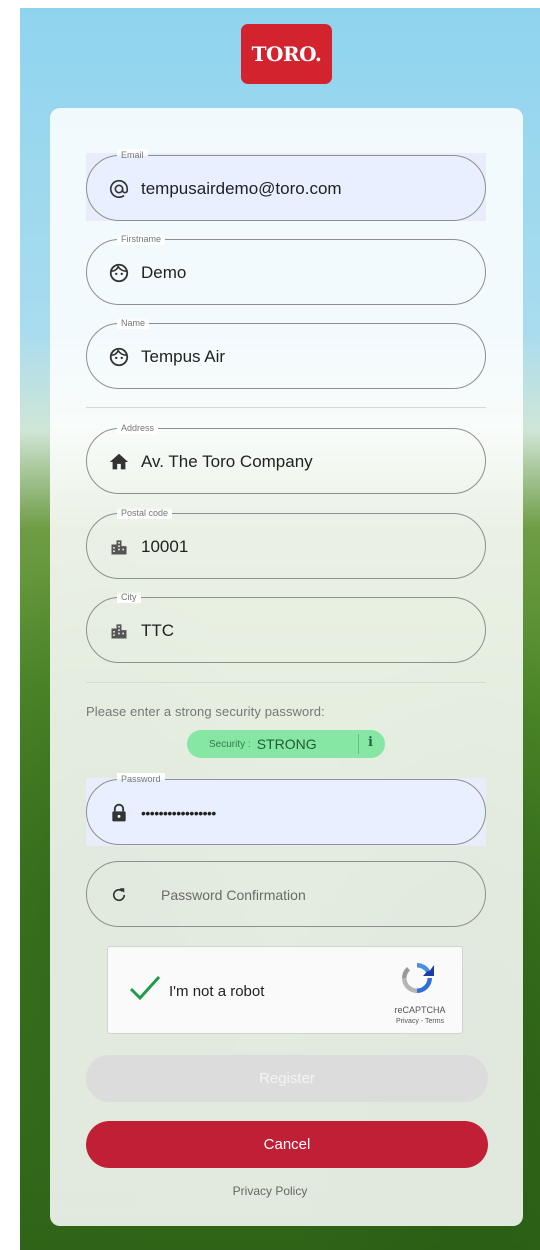 Image resolution: width=540 pixels, height=1250 pixels. I want to click on city-value: TTC, so click(158, 630).